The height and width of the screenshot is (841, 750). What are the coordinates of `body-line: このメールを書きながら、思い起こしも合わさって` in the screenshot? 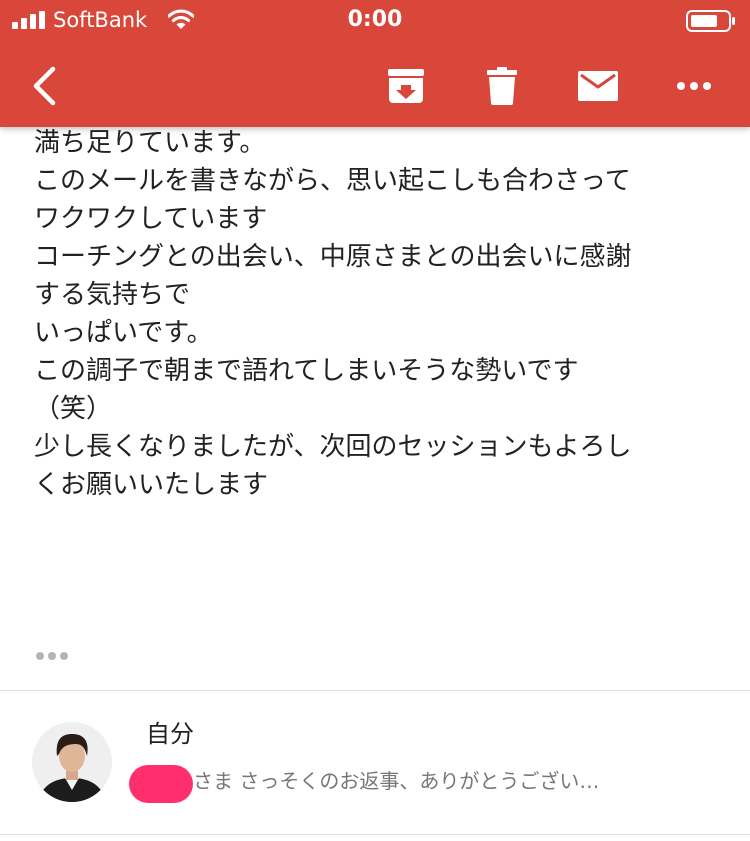 It's located at (332, 181).